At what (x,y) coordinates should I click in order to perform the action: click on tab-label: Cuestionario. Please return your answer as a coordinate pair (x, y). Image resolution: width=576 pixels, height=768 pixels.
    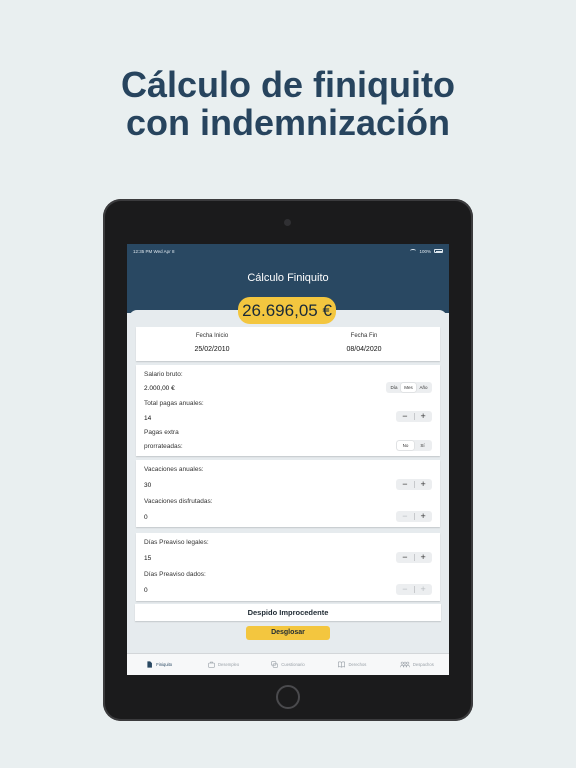
    Looking at the image, I should click on (293, 664).